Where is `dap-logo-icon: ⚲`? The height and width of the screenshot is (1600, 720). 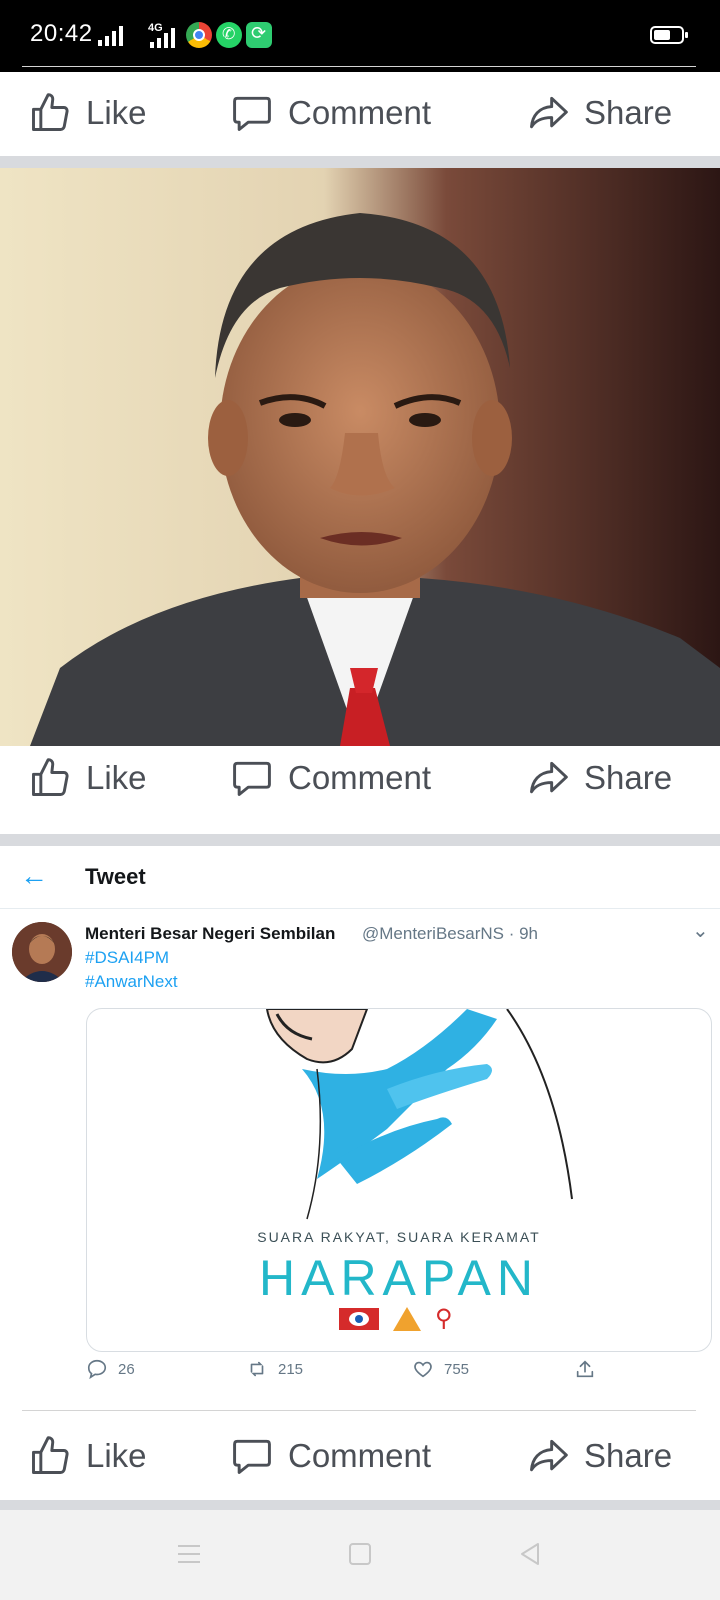 dap-logo-icon: ⚲ is located at coordinates (444, 1318).